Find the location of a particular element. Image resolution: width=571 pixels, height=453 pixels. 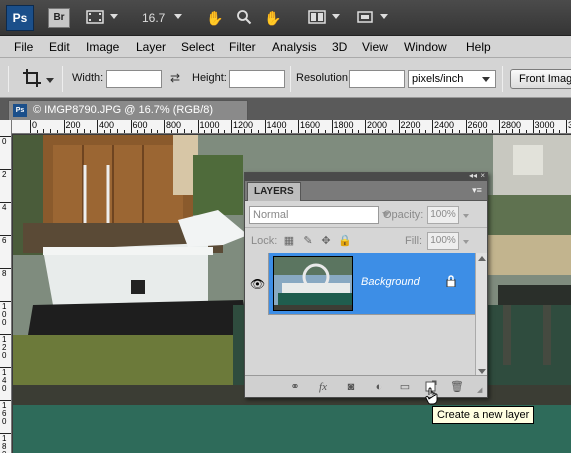

layer-mask-icon: ◙ is located at coordinates (351, 387).